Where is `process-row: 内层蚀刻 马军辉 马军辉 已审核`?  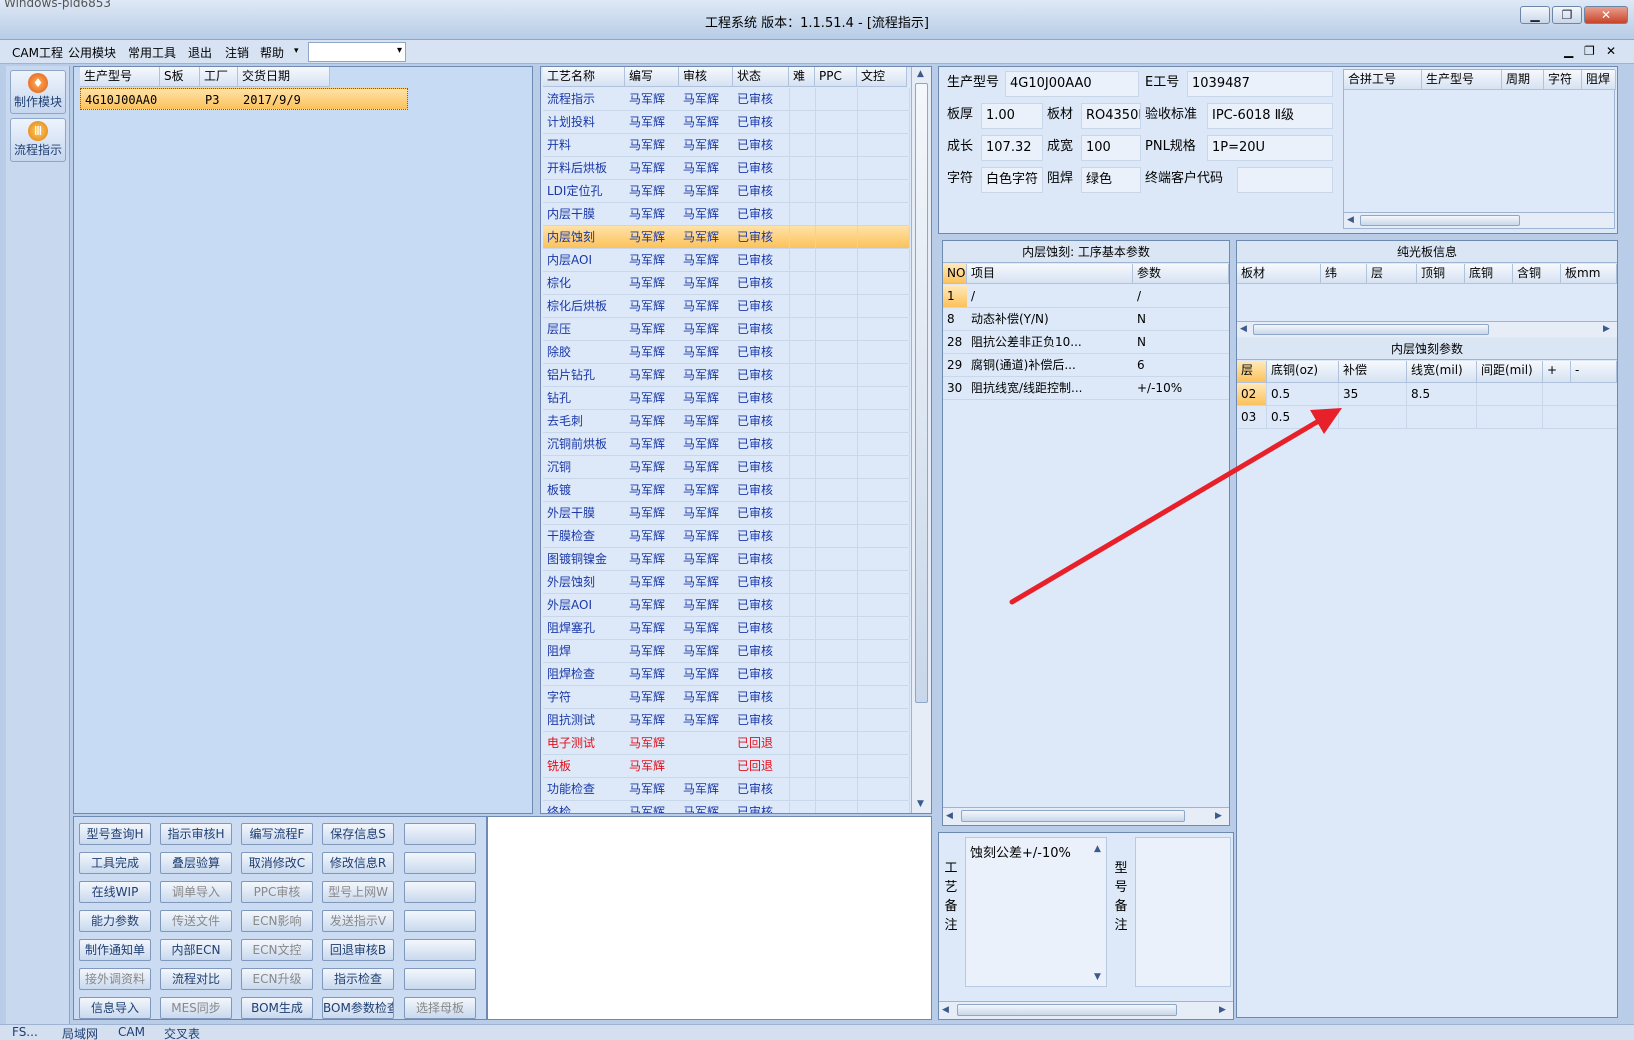
process-row: 内层蚀刻 马军辉 马军辉 已审核 is located at coordinates (726, 237).